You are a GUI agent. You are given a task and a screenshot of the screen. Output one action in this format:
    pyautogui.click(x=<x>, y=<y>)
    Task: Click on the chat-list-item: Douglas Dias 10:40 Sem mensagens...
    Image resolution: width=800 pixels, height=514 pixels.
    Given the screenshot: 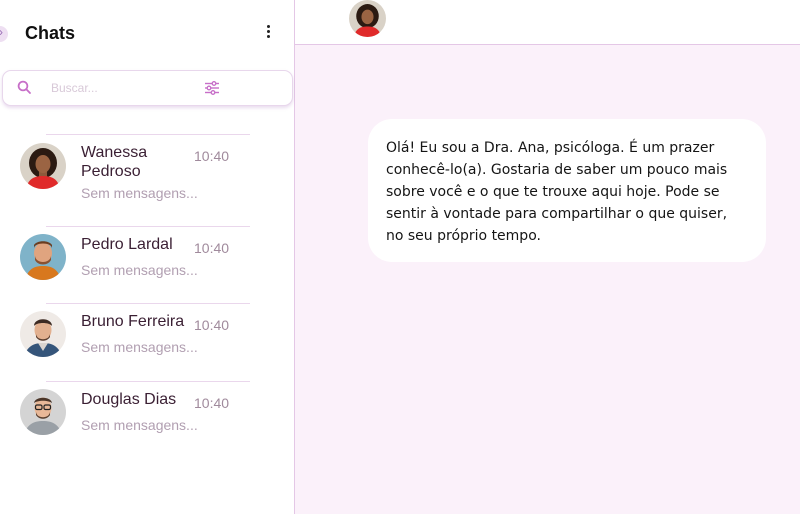 What is the action you would take?
    pyautogui.click(x=147, y=420)
    